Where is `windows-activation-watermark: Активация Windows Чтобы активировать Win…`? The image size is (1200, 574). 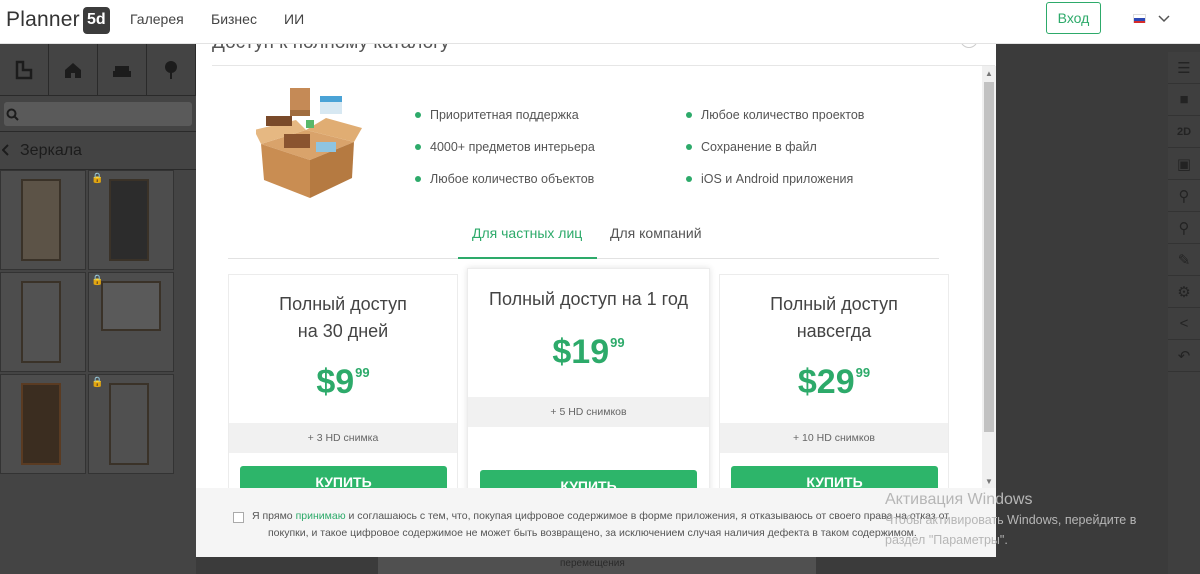 windows-activation-watermark: Активация Windows Чтобы активировать Win… is located at coordinates (1010, 520).